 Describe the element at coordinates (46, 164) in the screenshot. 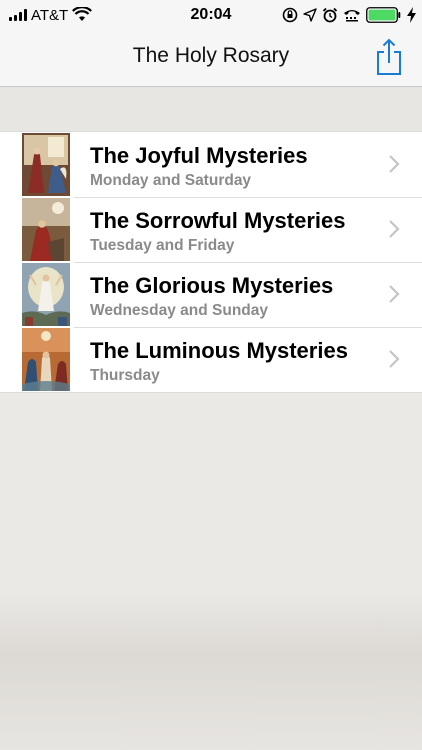

I see `painting-annunciation-icon` at that location.